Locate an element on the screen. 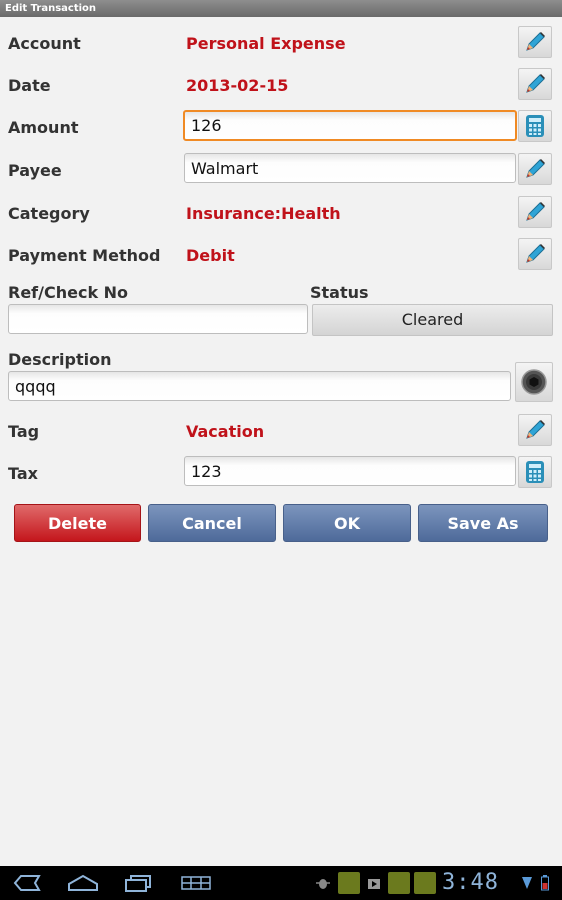 This screenshot has height=900, width=562. recent-apps-icon is located at coordinates (138, 883).